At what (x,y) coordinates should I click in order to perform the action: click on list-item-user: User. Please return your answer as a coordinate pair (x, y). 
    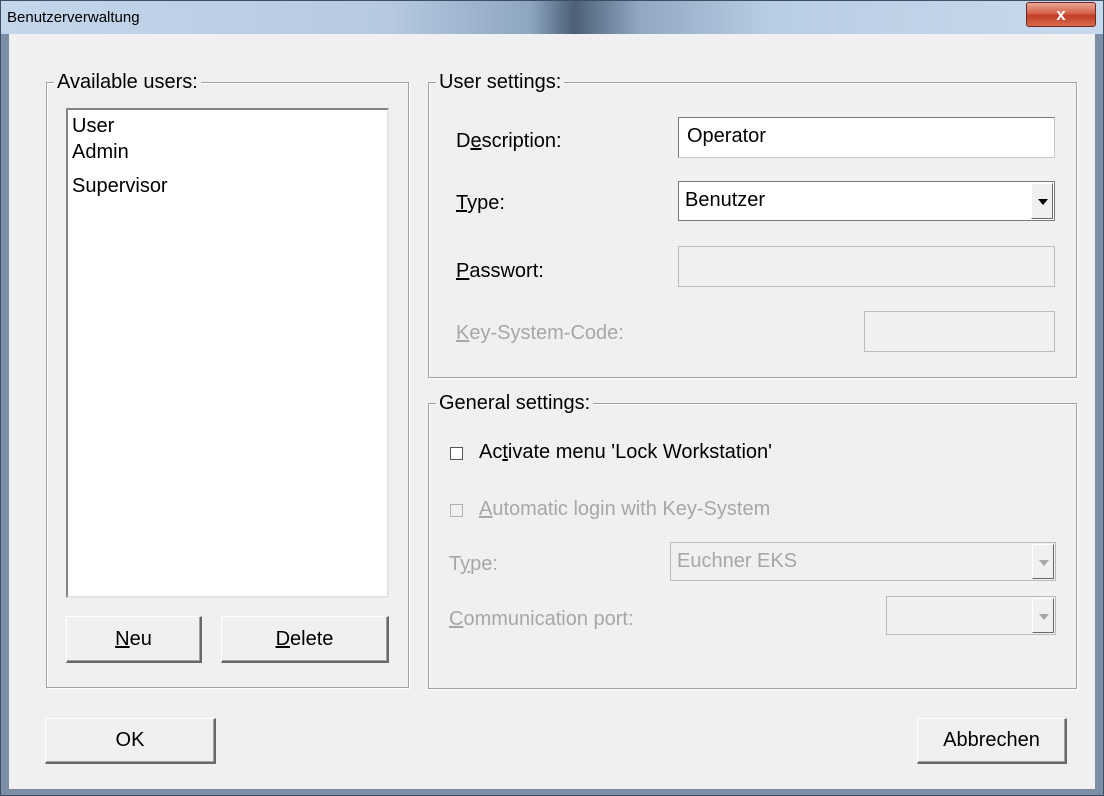
    Looking at the image, I should click on (93, 126).